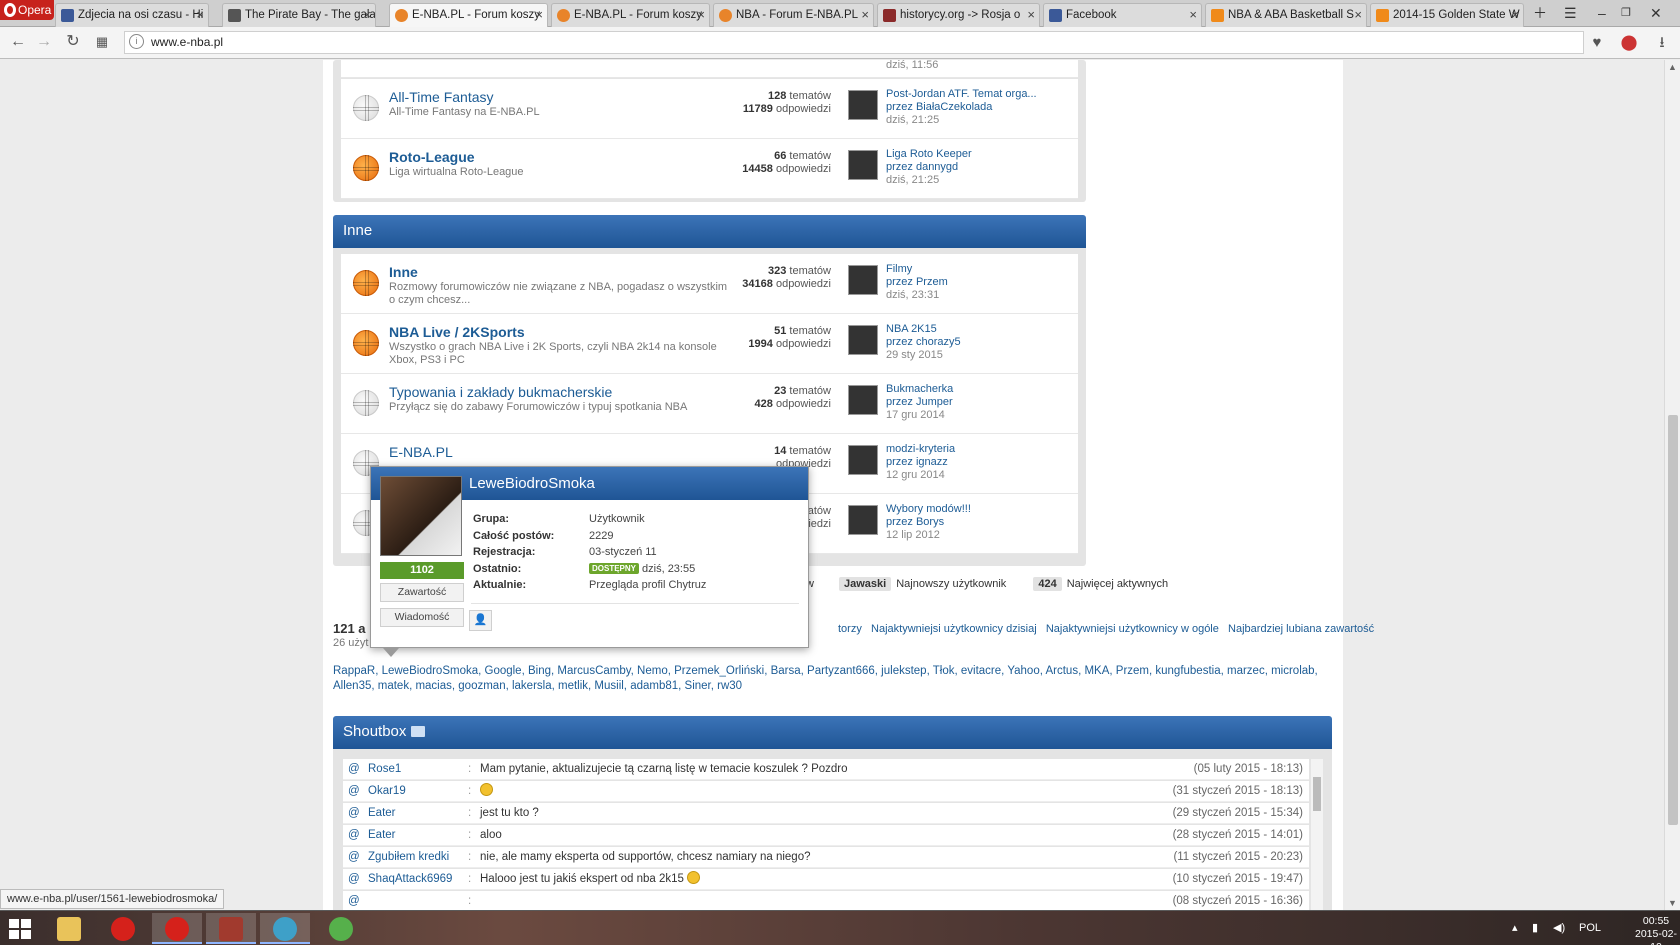  I want to click on new-tab-button: ＋, so click(1540, 13).